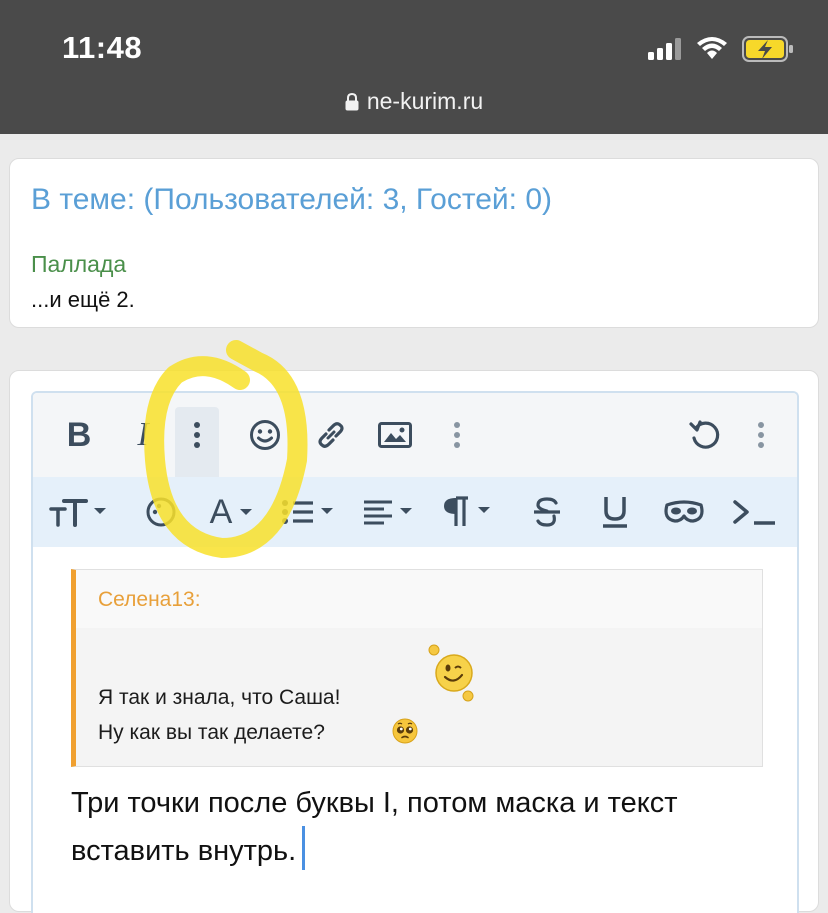  I want to click on insert-image-button, so click(395, 435).